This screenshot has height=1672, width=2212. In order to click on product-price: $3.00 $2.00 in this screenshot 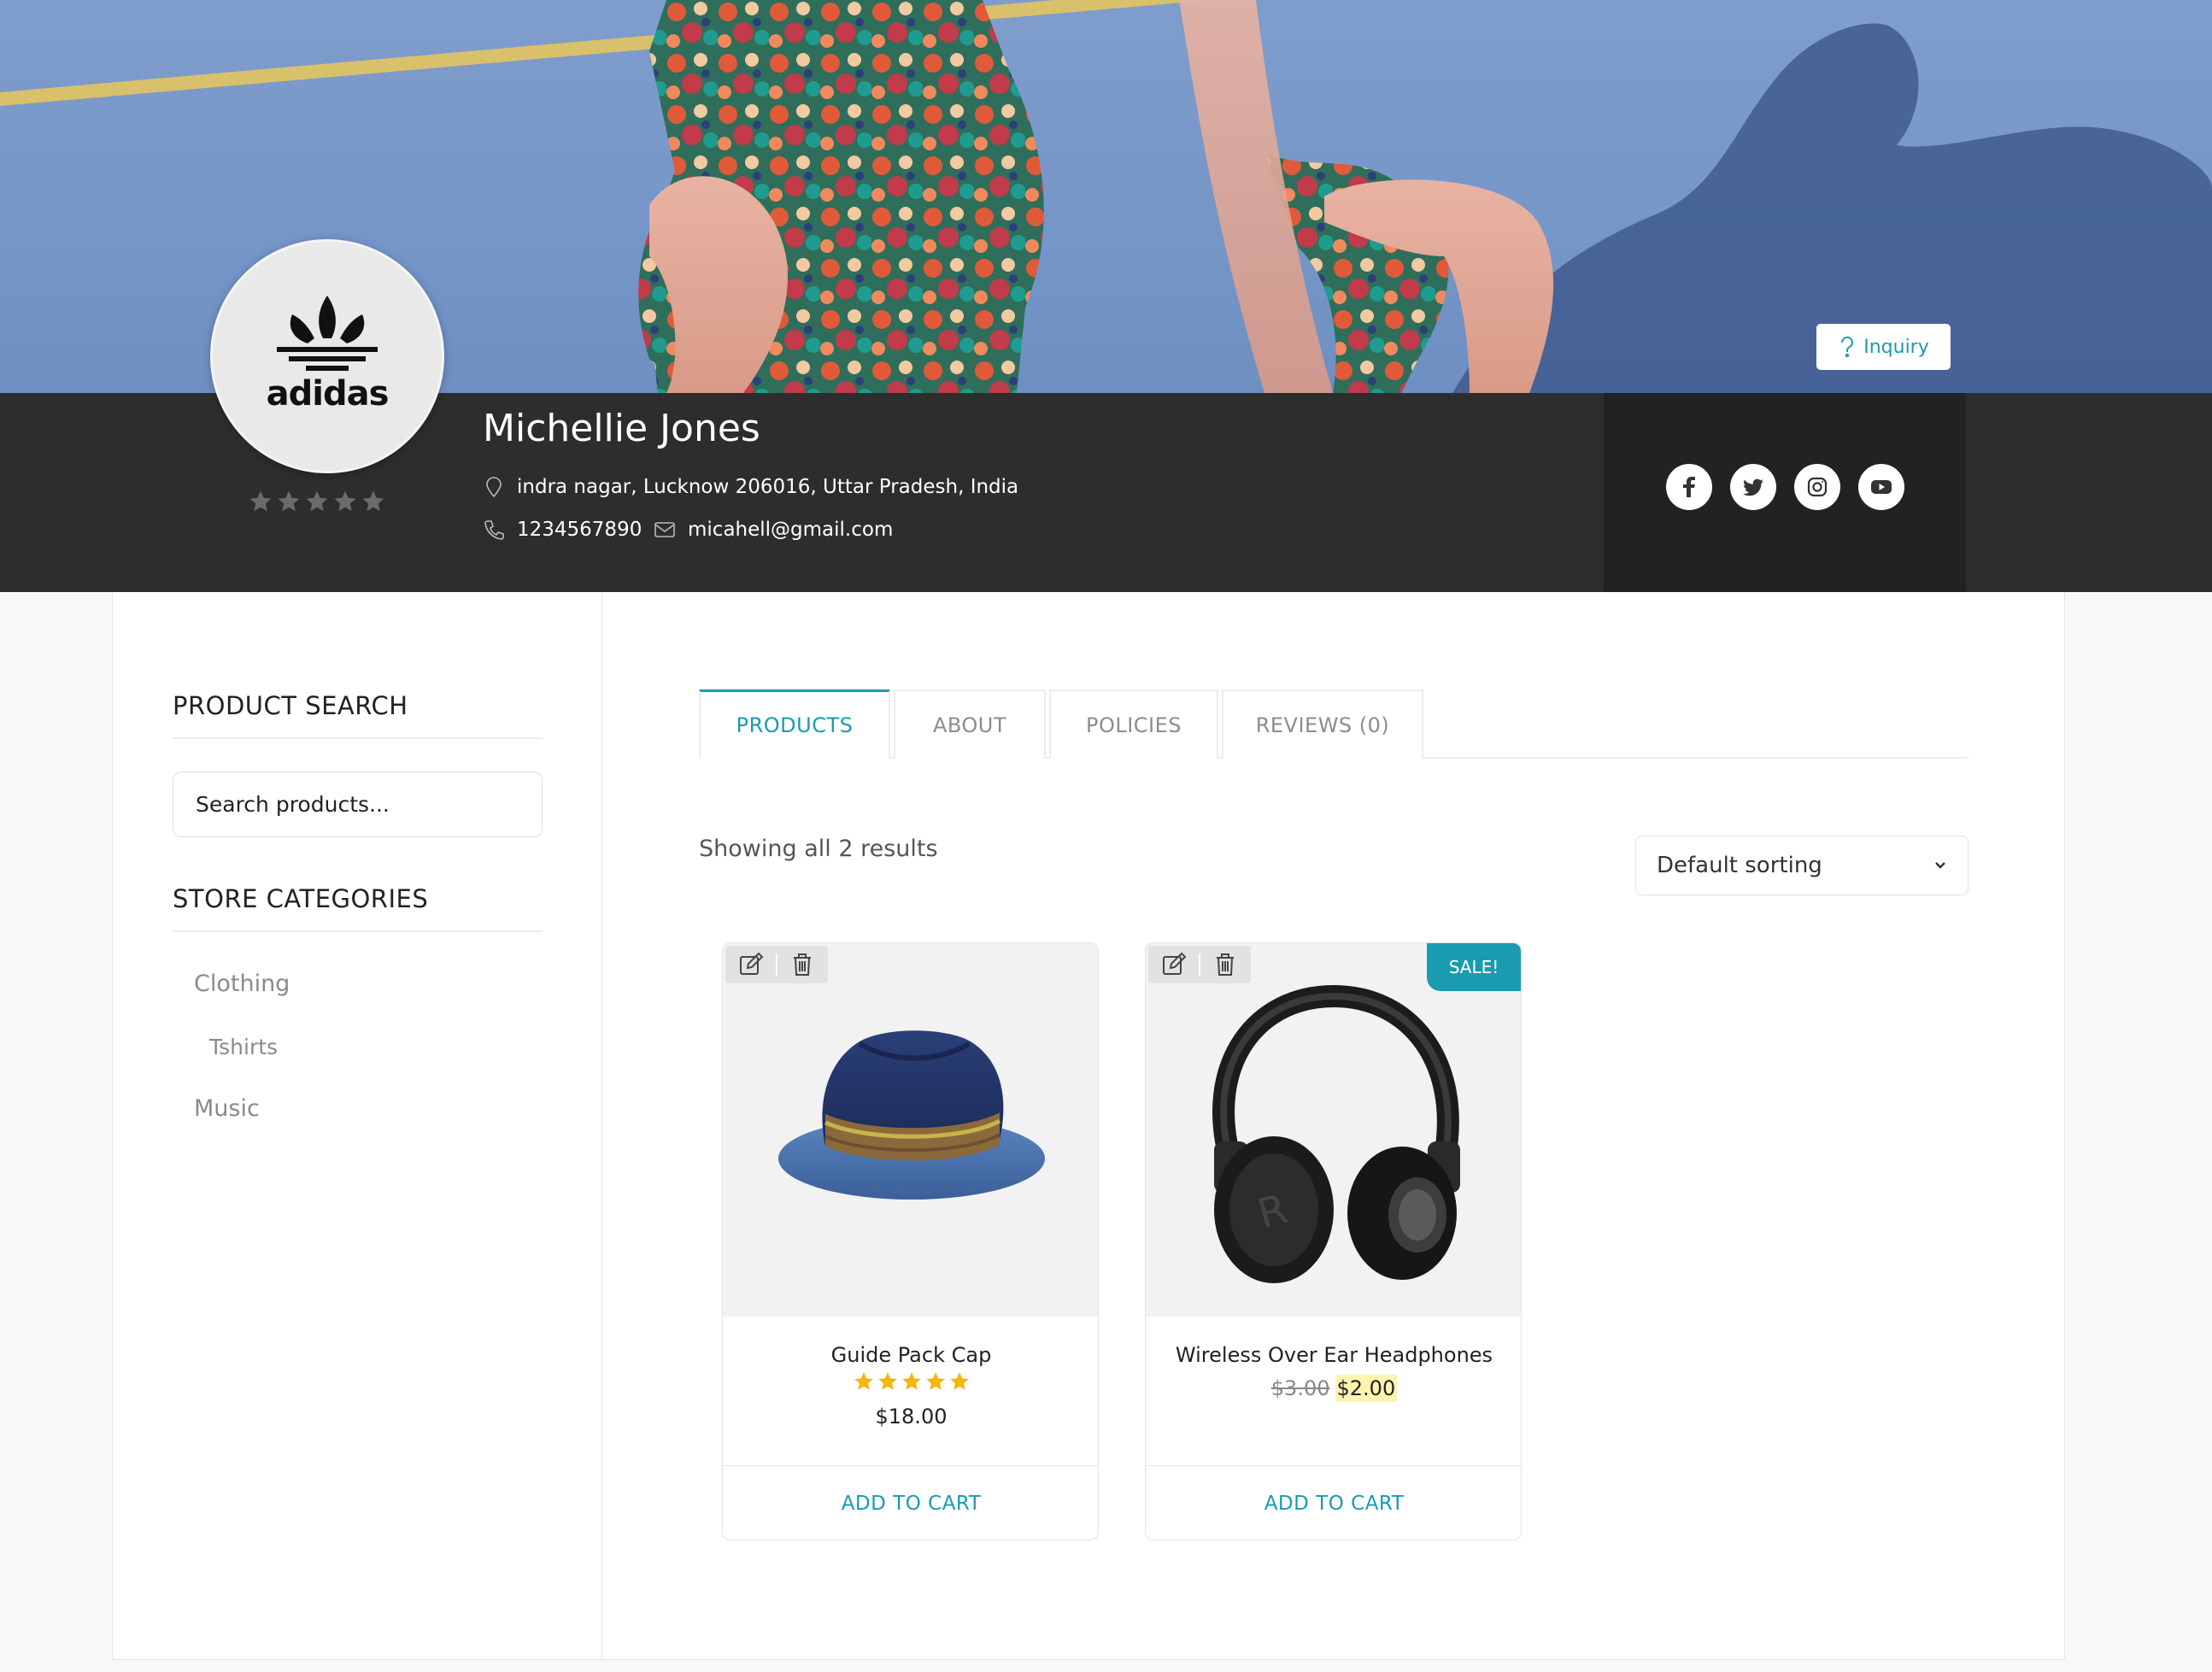, I will do `click(1333, 1388)`.